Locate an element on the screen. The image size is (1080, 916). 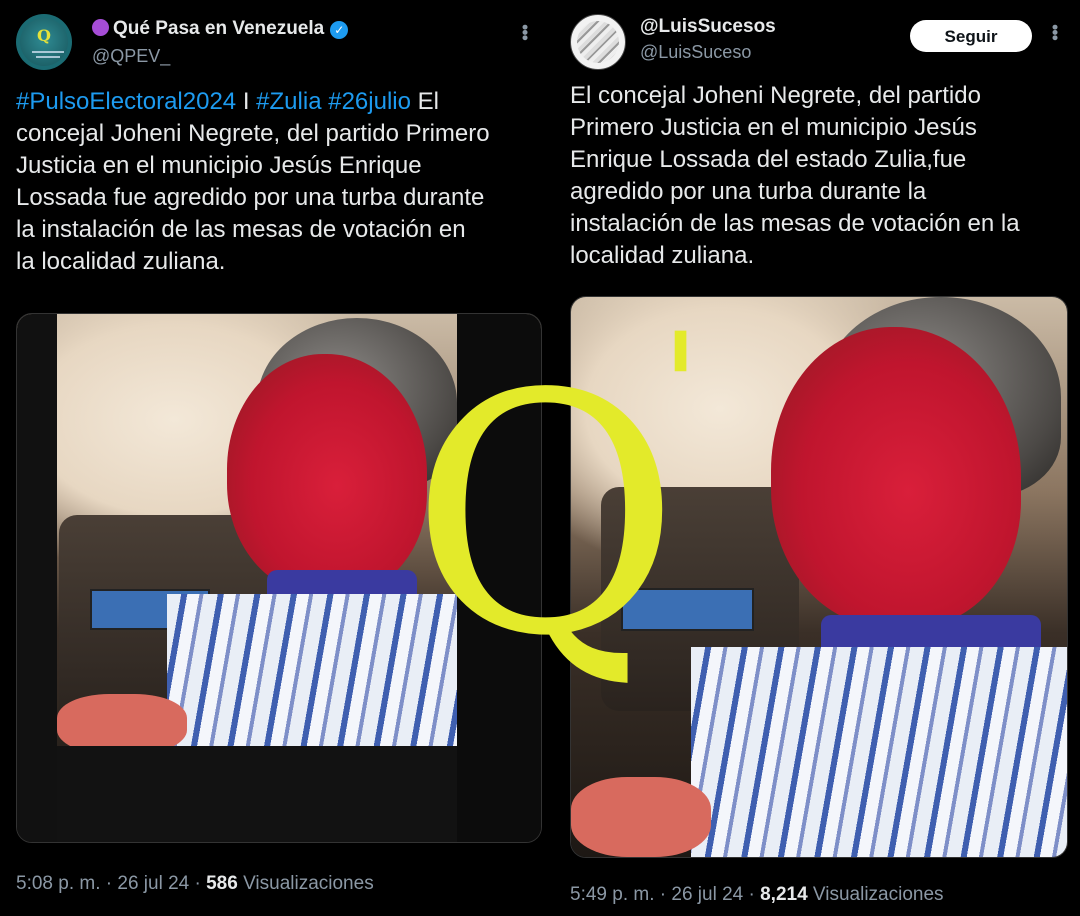
qpev-logo-icon: Q is located at coordinates (44, 42).